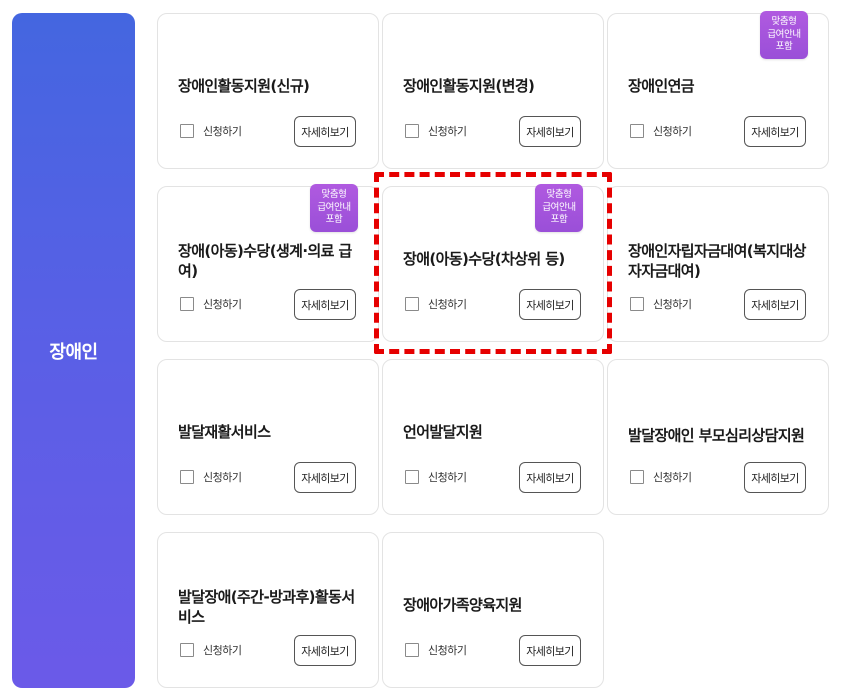 Image resolution: width=841 pixels, height=700 pixels. I want to click on service-card: 언어발달지원 신청하기 자세히보기, so click(493, 437).